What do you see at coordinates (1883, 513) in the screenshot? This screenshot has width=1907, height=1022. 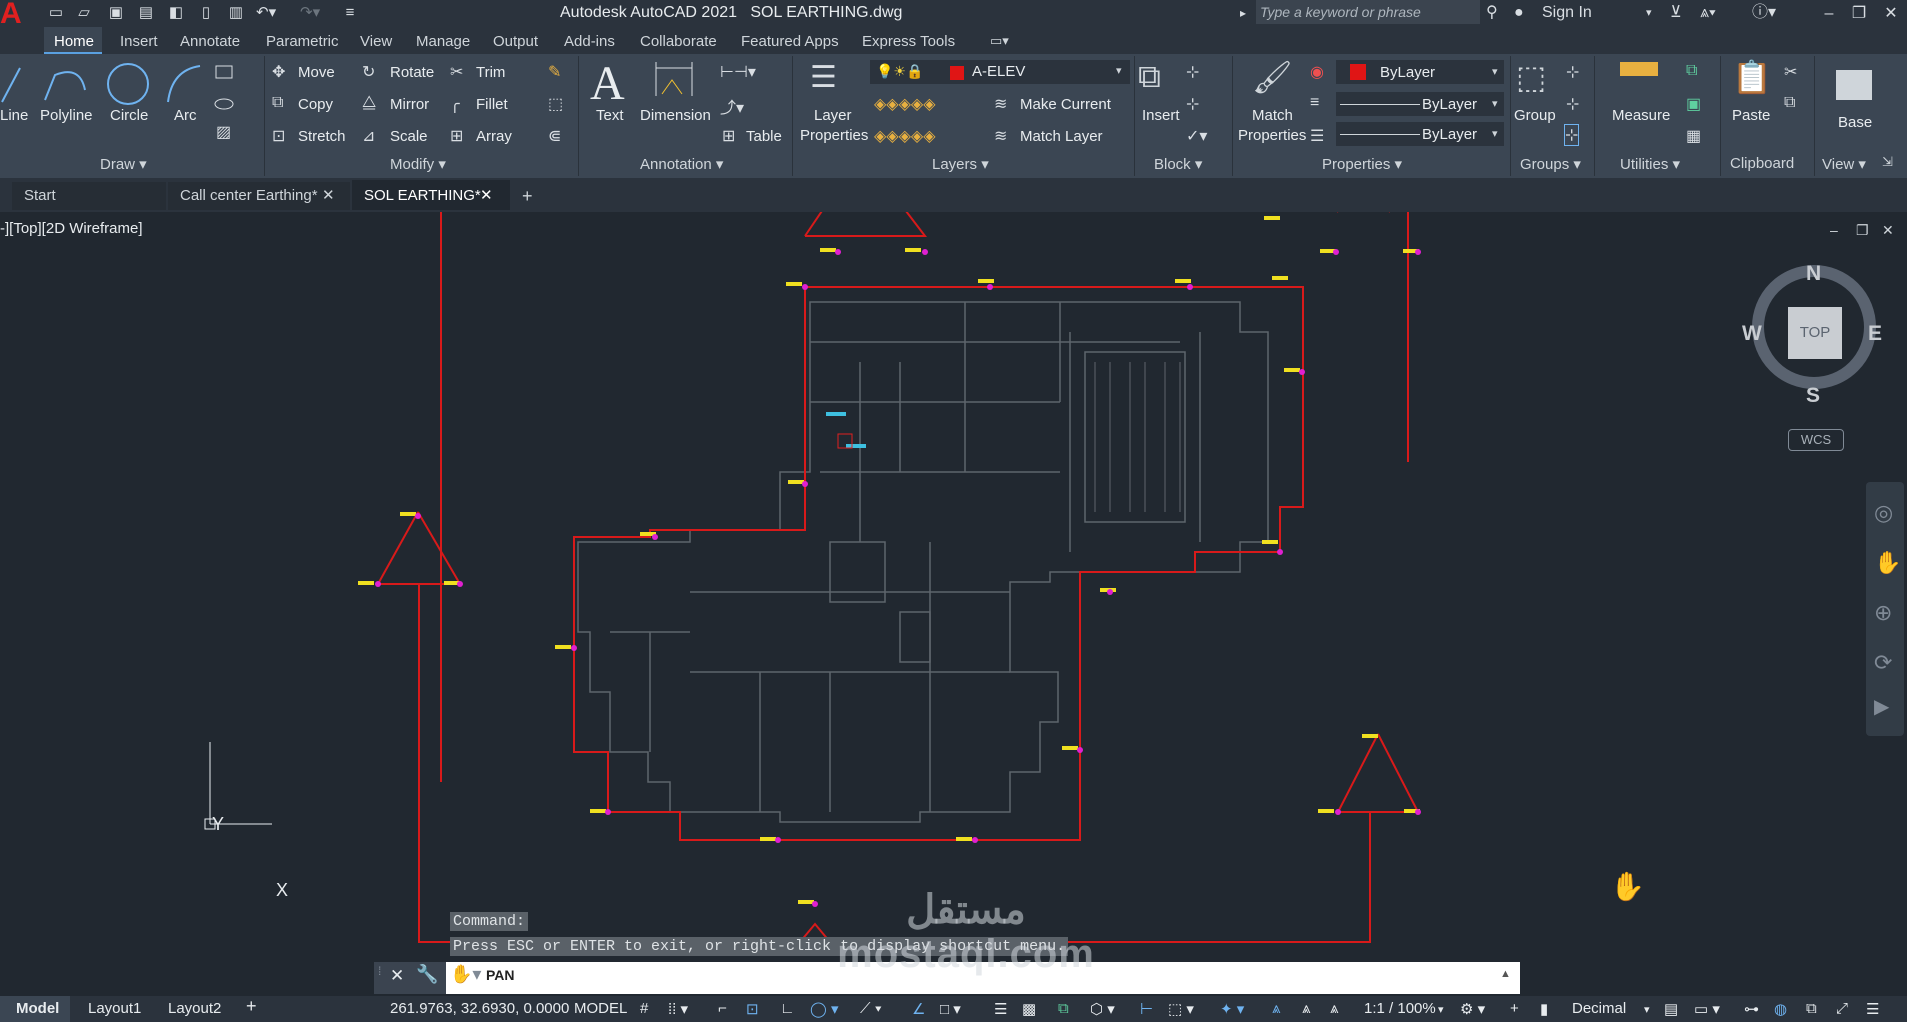 I see `steering-wheel-icon: ◎` at bounding box center [1883, 513].